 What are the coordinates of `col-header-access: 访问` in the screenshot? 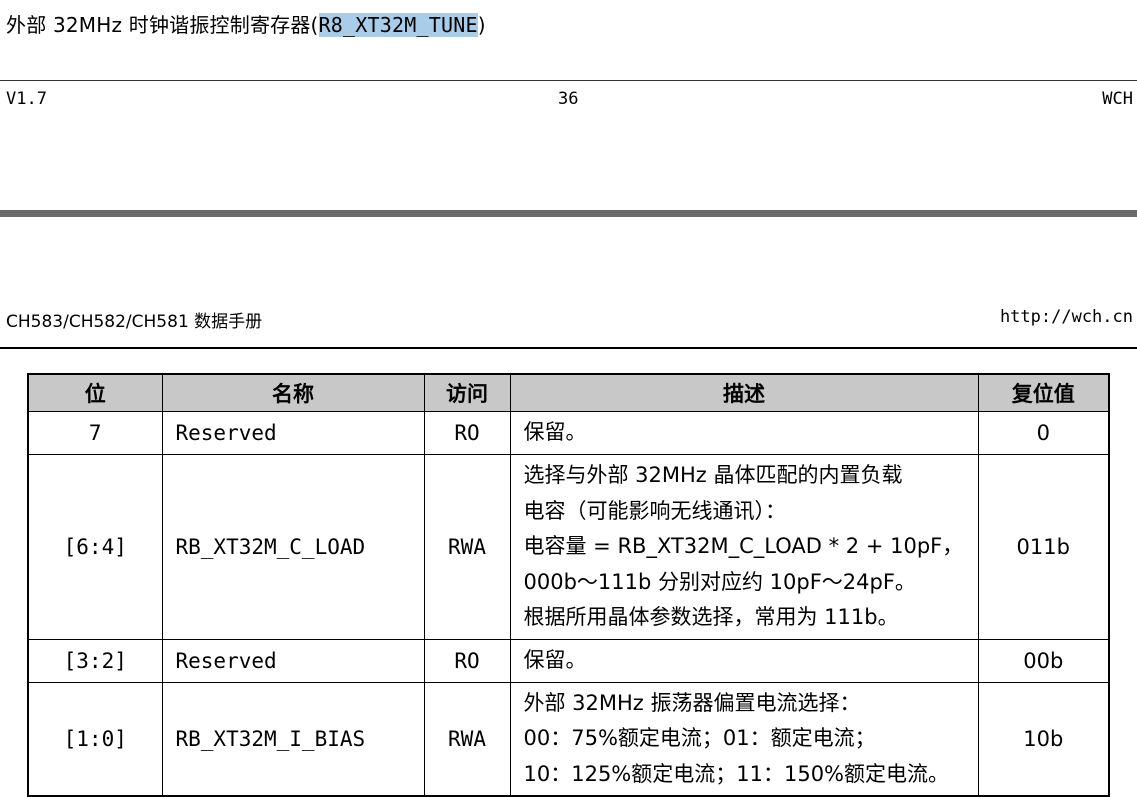 It's located at (467, 392).